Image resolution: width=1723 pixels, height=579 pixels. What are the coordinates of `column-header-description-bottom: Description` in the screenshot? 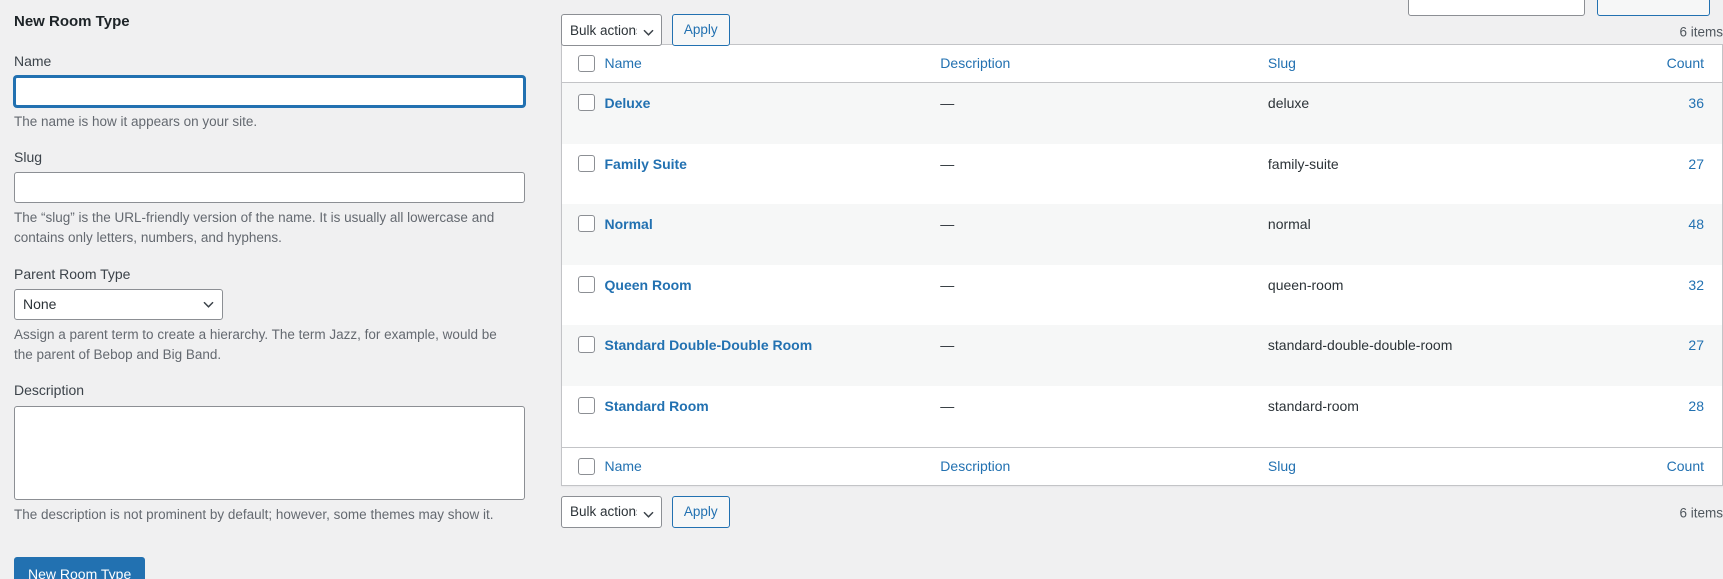 It's located at (1104, 466).